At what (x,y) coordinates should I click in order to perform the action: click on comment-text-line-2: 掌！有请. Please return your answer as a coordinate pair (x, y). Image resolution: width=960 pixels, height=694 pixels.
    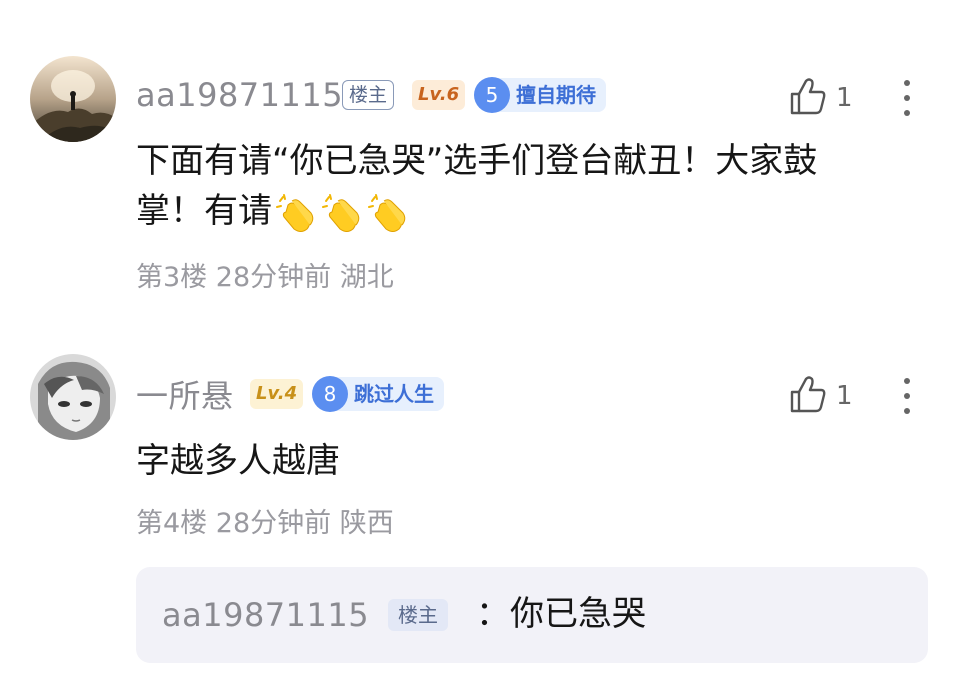
    Looking at the image, I should click on (204, 211).